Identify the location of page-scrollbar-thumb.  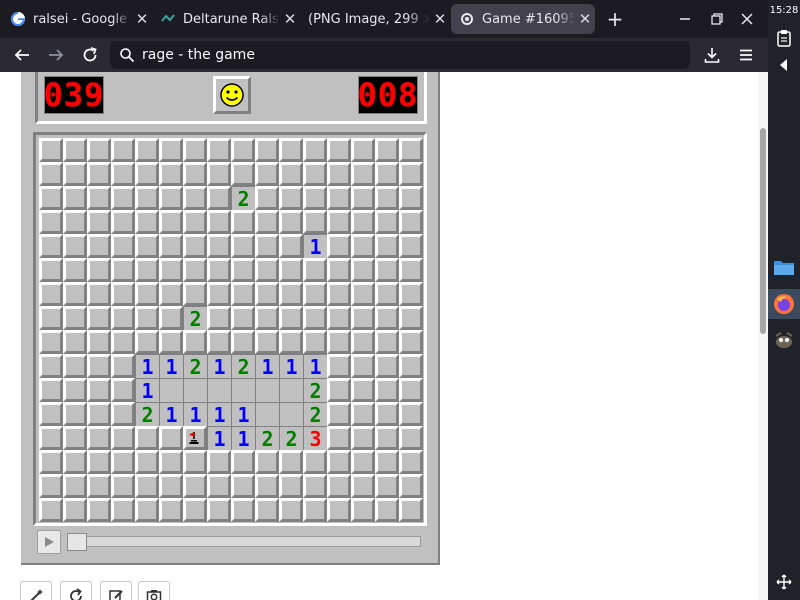
(763, 231).